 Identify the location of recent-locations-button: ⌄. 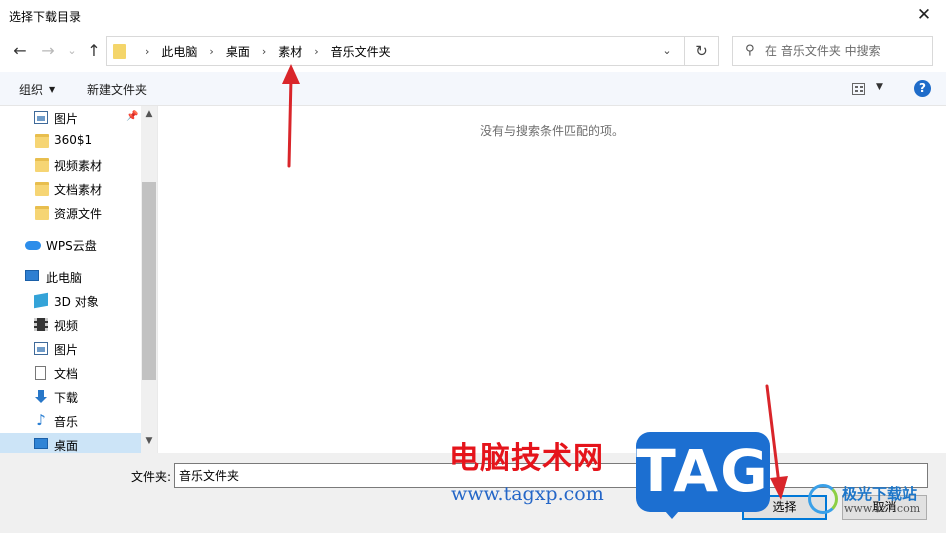
(72, 51).